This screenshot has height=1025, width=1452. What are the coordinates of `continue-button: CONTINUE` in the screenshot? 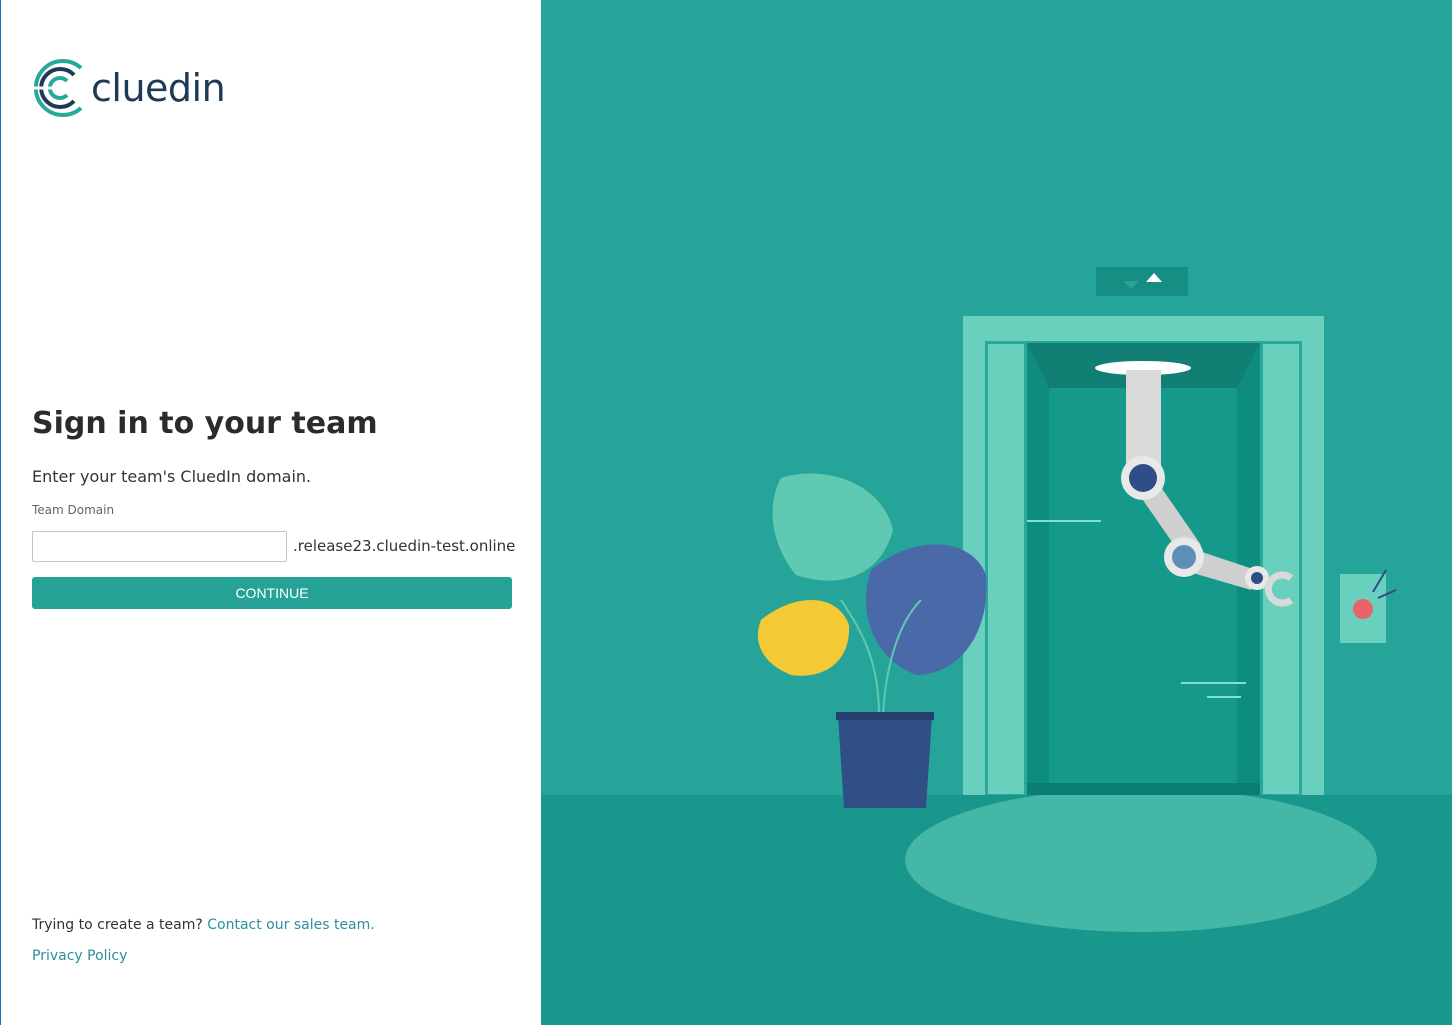 It's located at (272, 593).